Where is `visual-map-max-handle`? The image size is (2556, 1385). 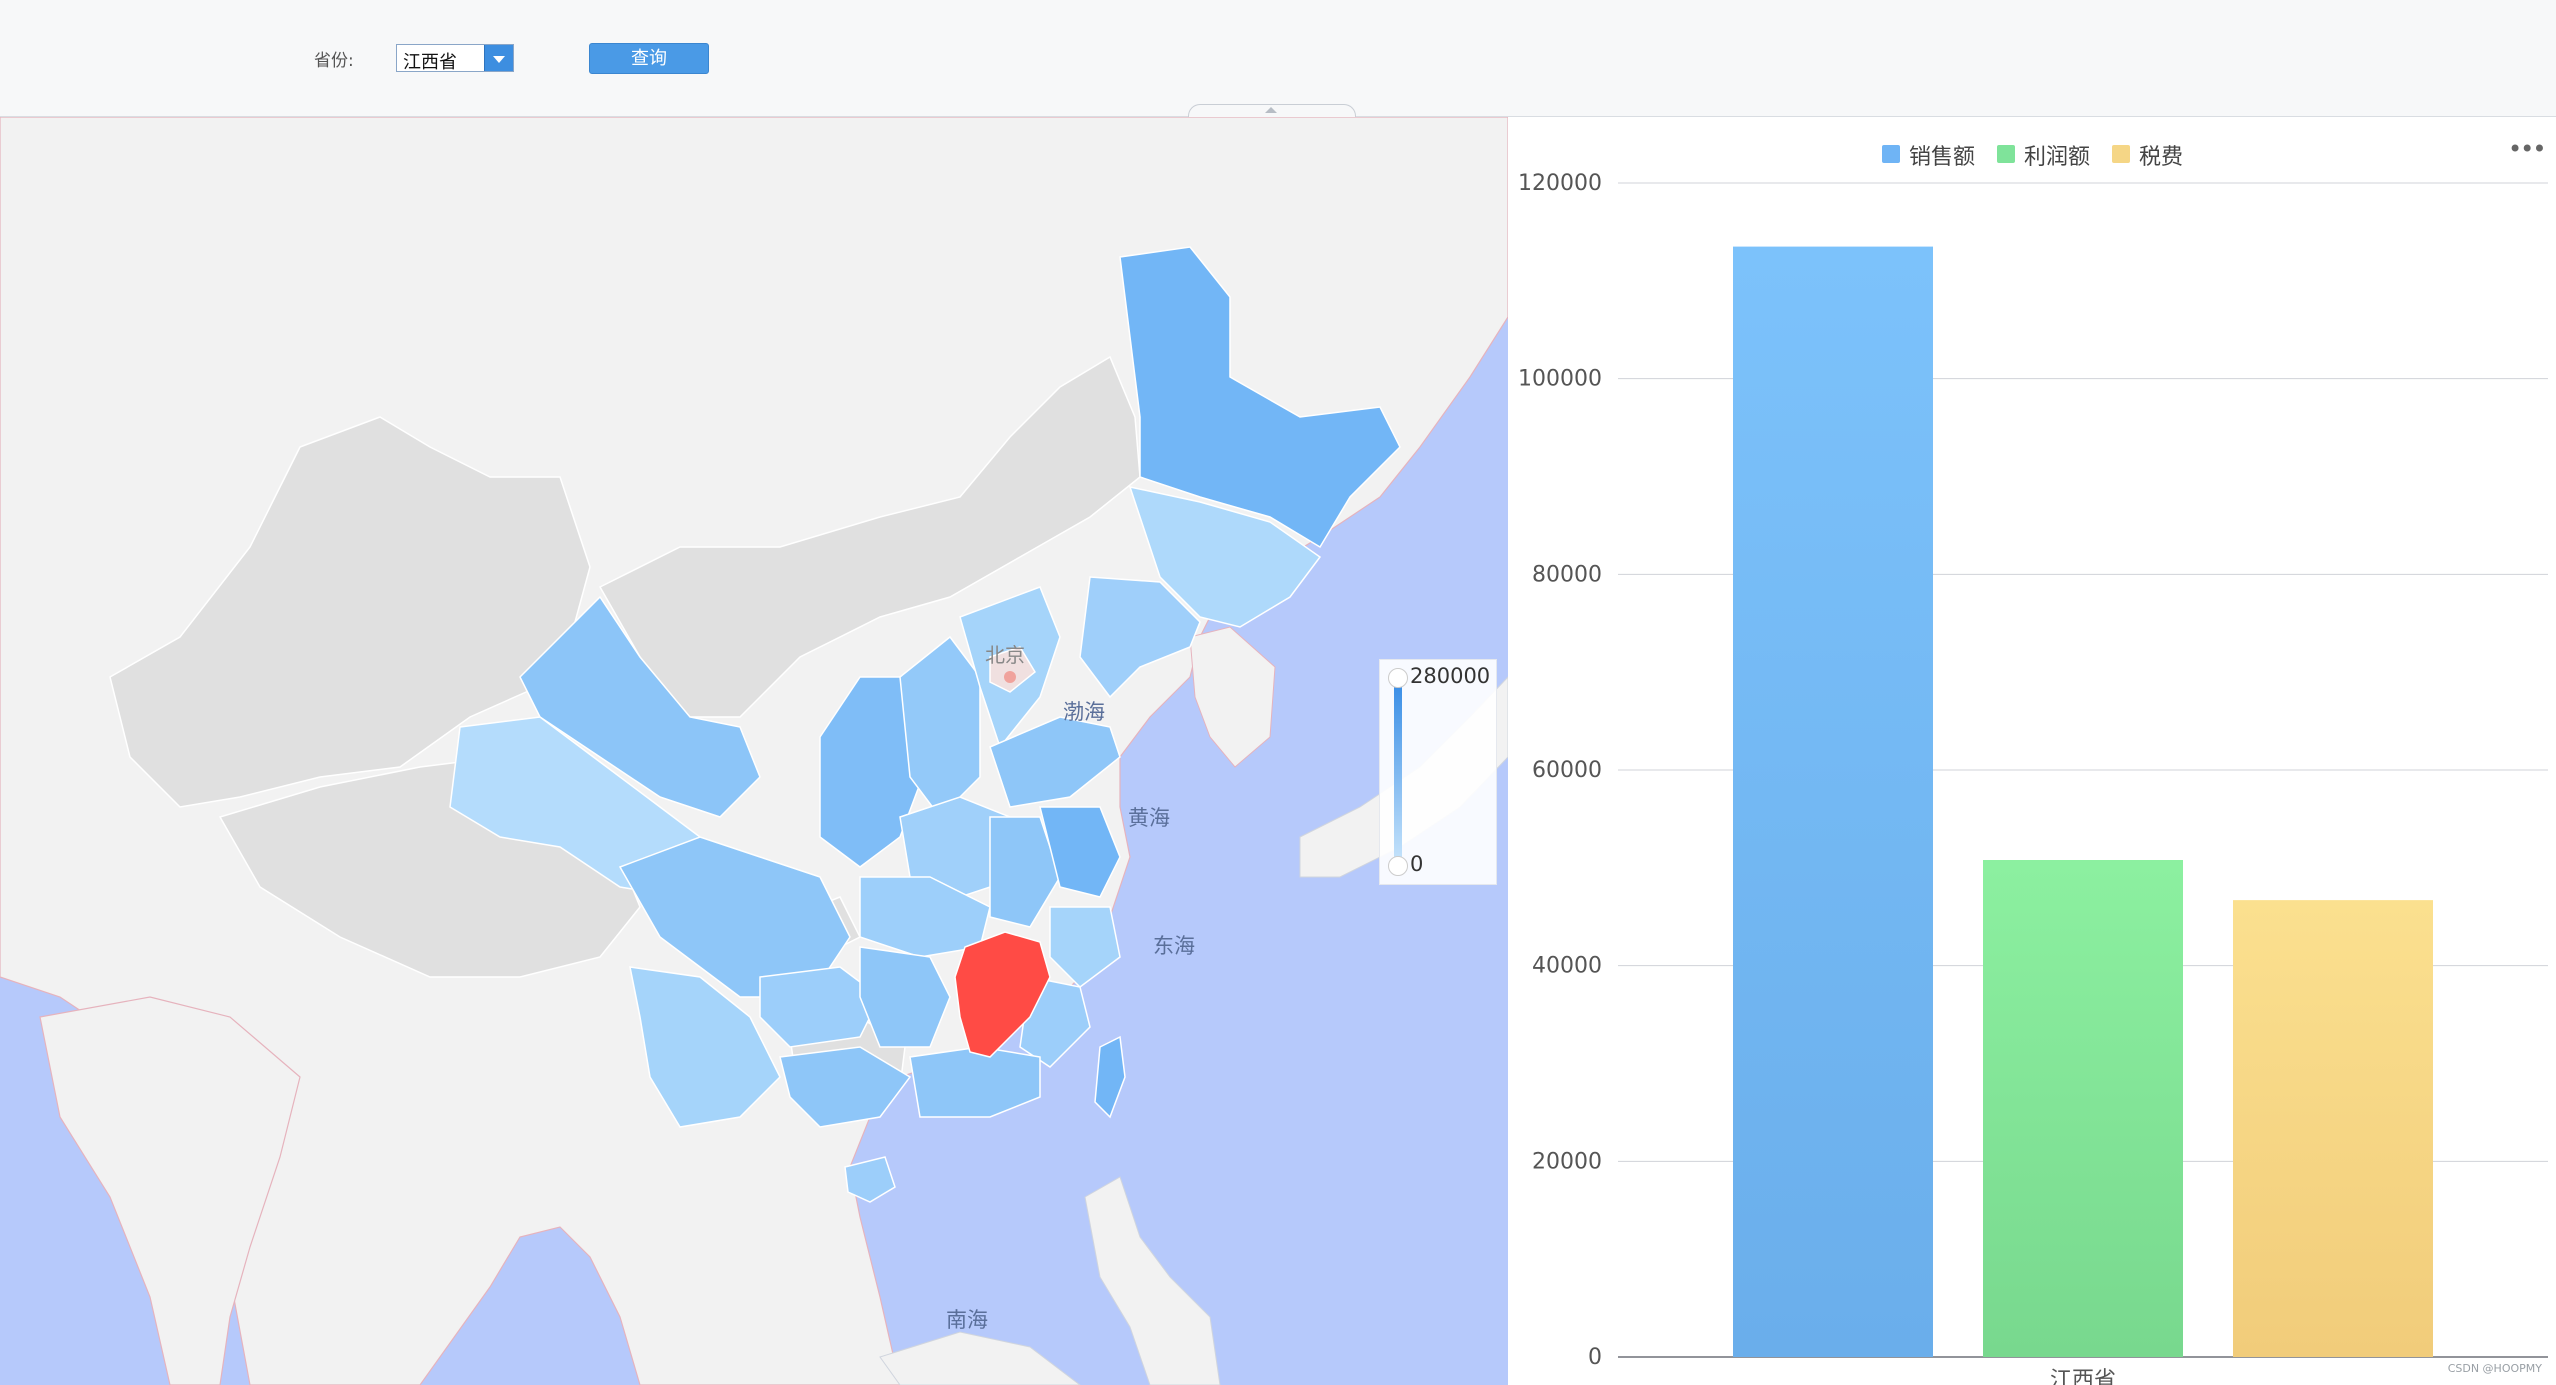
visual-map-max-handle is located at coordinates (1398, 678).